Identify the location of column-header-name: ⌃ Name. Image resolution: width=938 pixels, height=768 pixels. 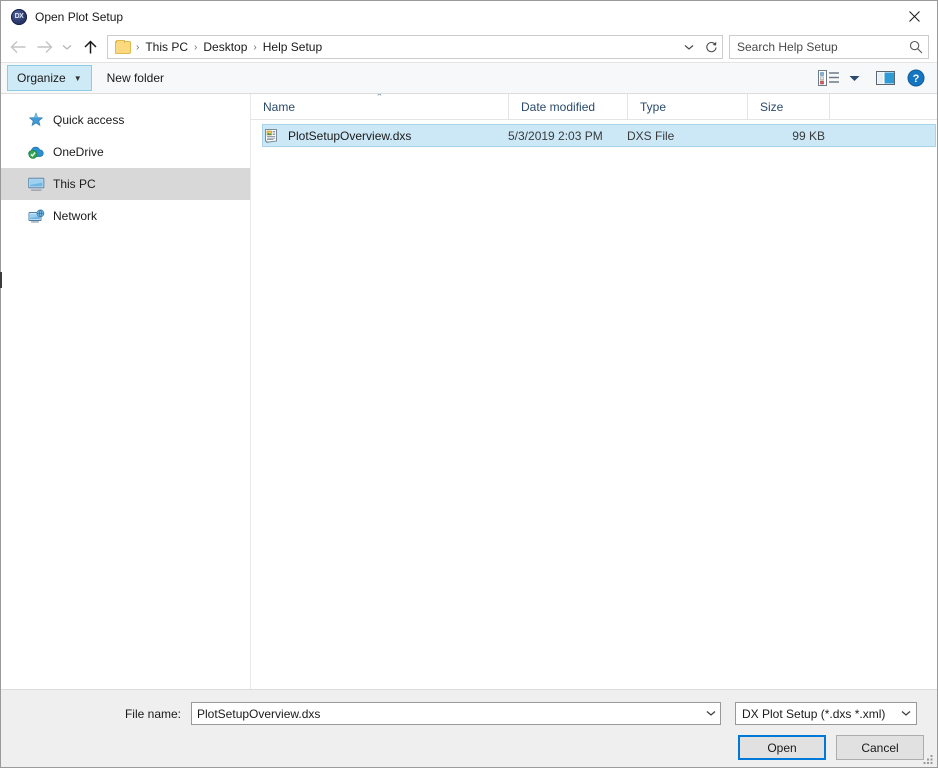
(380, 106).